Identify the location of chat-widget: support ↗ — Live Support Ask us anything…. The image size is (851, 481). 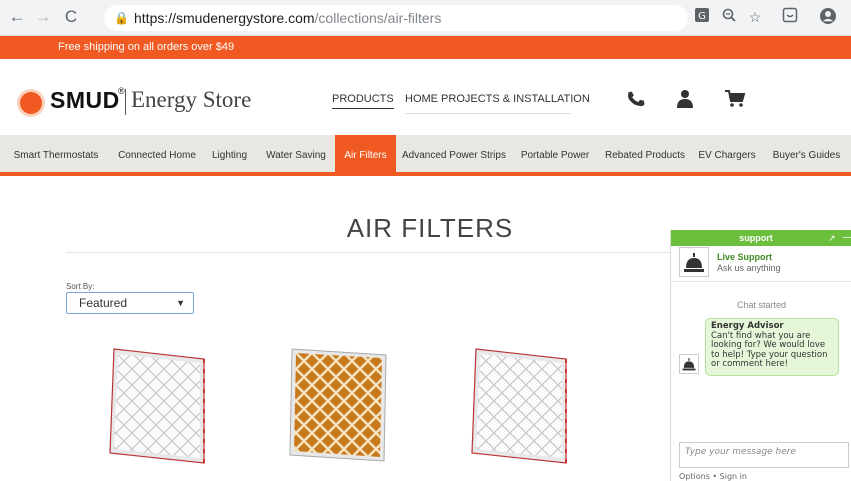
(760, 355).